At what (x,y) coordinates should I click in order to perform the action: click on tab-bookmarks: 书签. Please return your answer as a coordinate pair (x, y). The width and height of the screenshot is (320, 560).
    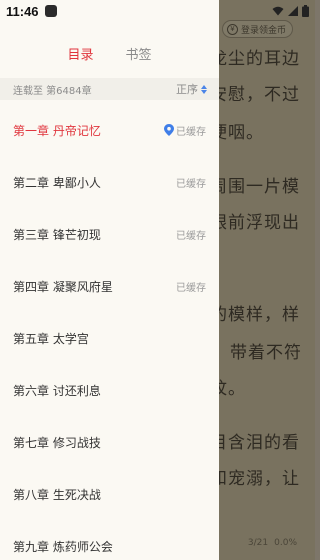
    Looking at the image, I should click on (139, 54).